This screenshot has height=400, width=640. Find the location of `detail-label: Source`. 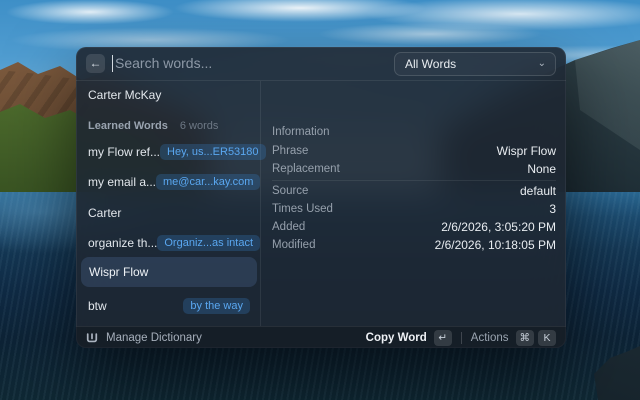

detail-label: Source is located at coordinates (290, 190).